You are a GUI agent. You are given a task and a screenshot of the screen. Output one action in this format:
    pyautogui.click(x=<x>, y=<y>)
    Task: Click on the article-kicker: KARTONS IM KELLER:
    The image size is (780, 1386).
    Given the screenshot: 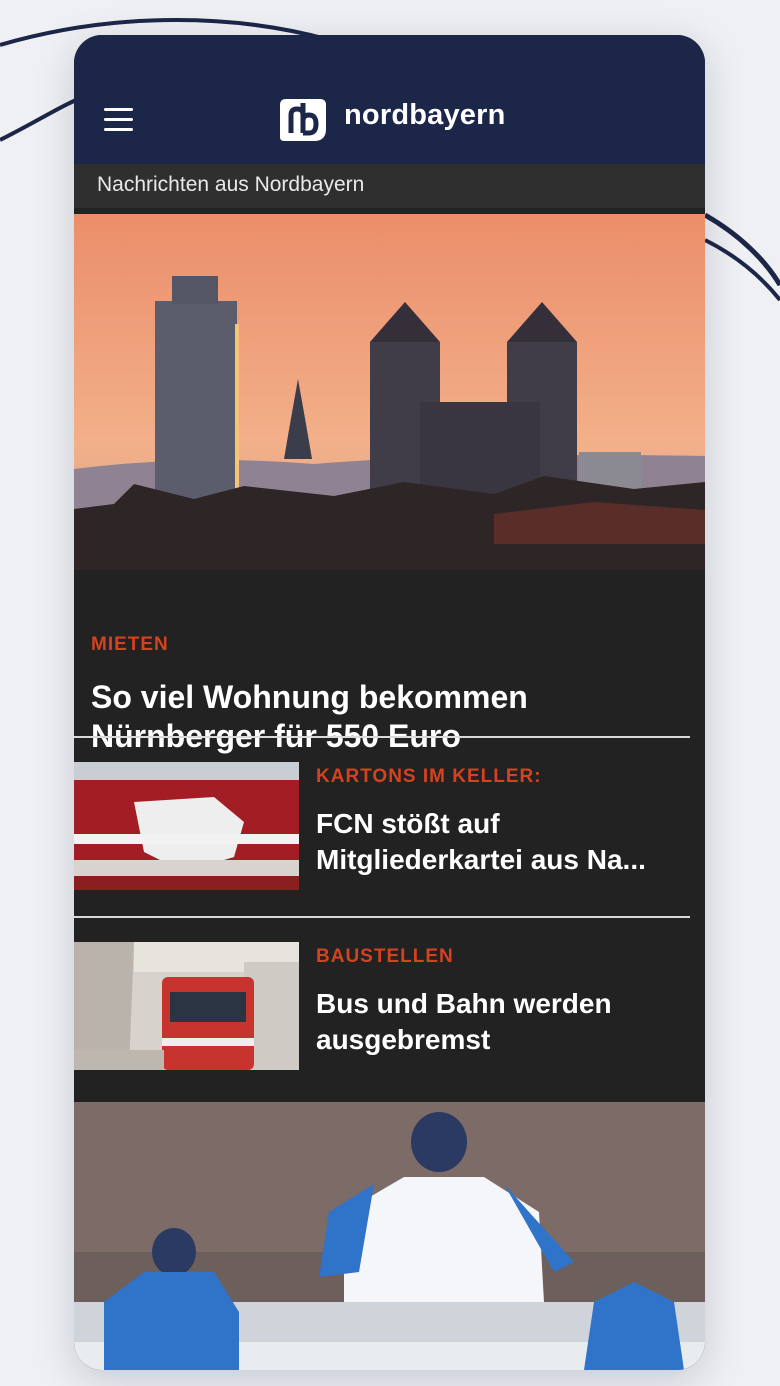 What is the action you would take?
    pyautogui.click(x=429, y=776)
    